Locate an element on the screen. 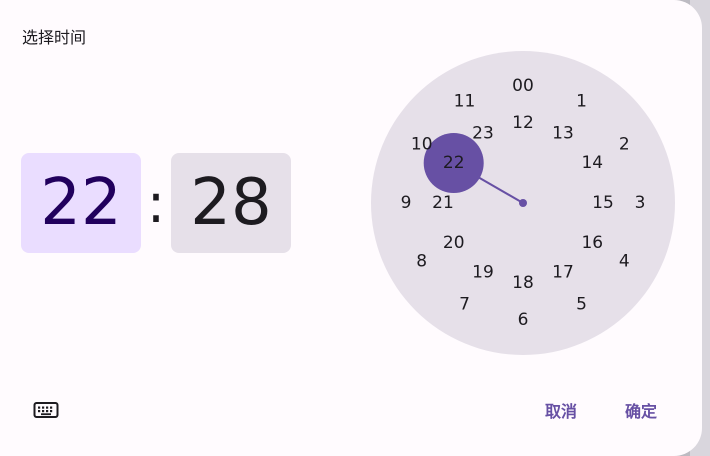 Image resolution: width=710 pixels, height=456 pixels. clock-number-outer: 4 is located at coordinates (624, 262).